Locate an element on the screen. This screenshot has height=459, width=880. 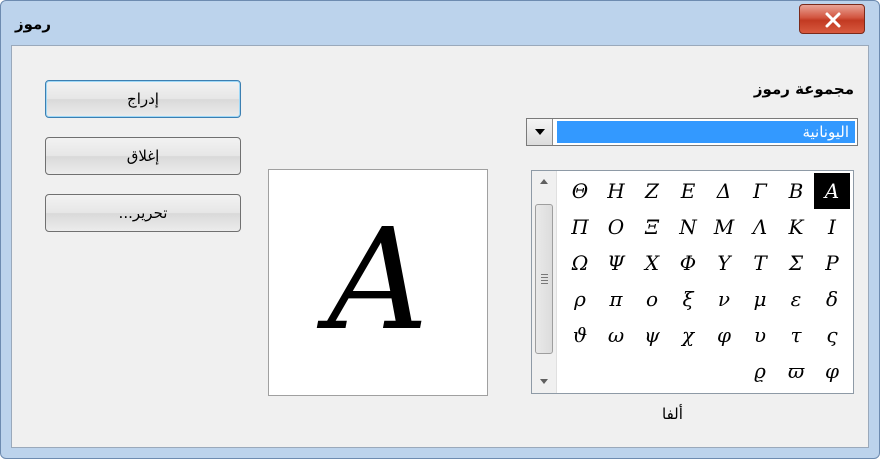
symbol-cell: Ε is located at coordinates (688, 191).